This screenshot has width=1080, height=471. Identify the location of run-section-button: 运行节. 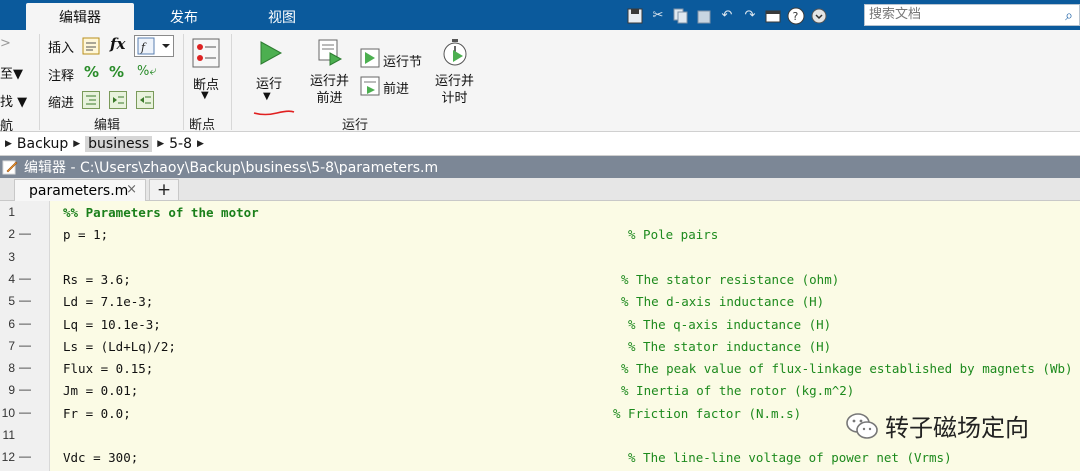
(402, 60).